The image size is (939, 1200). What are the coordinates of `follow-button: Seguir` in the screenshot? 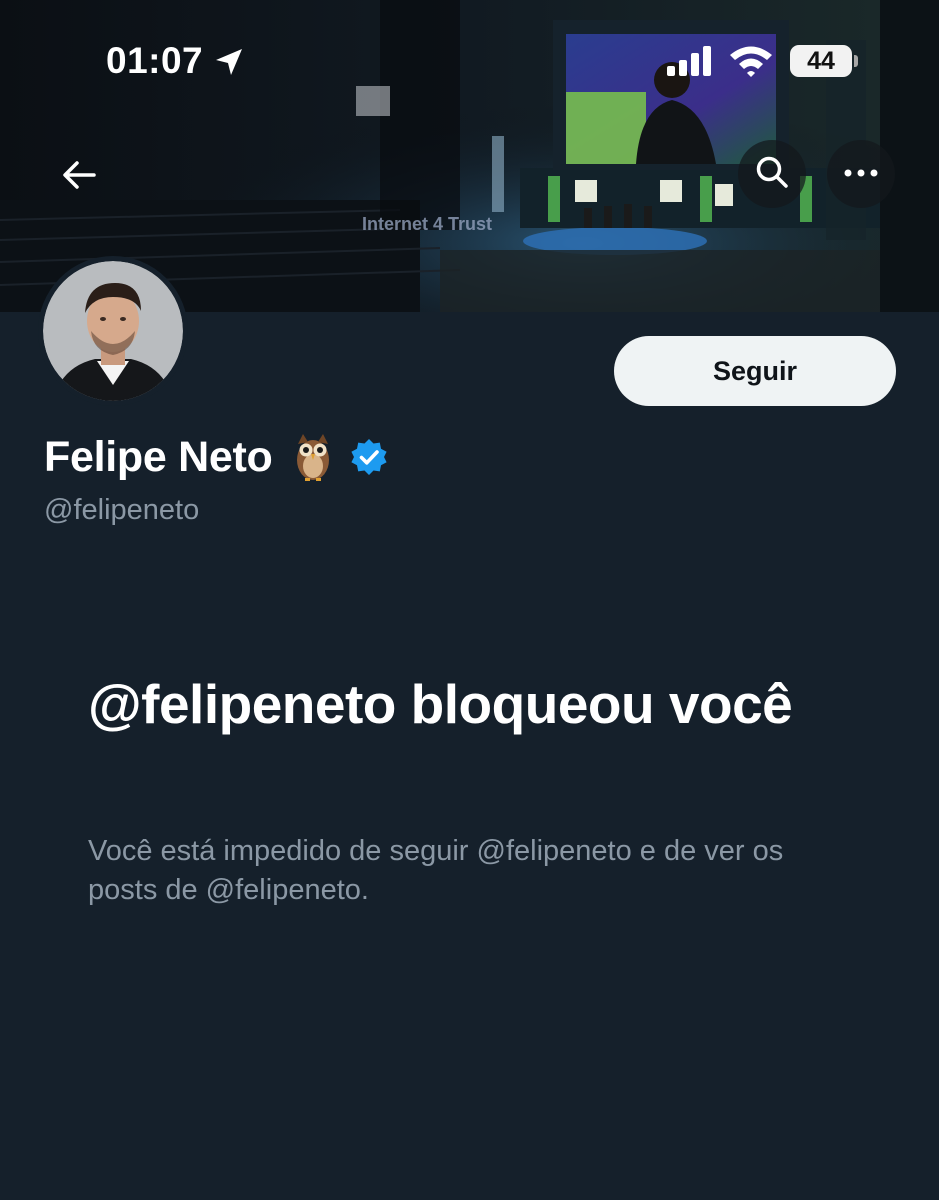 It's located at (755, 371).